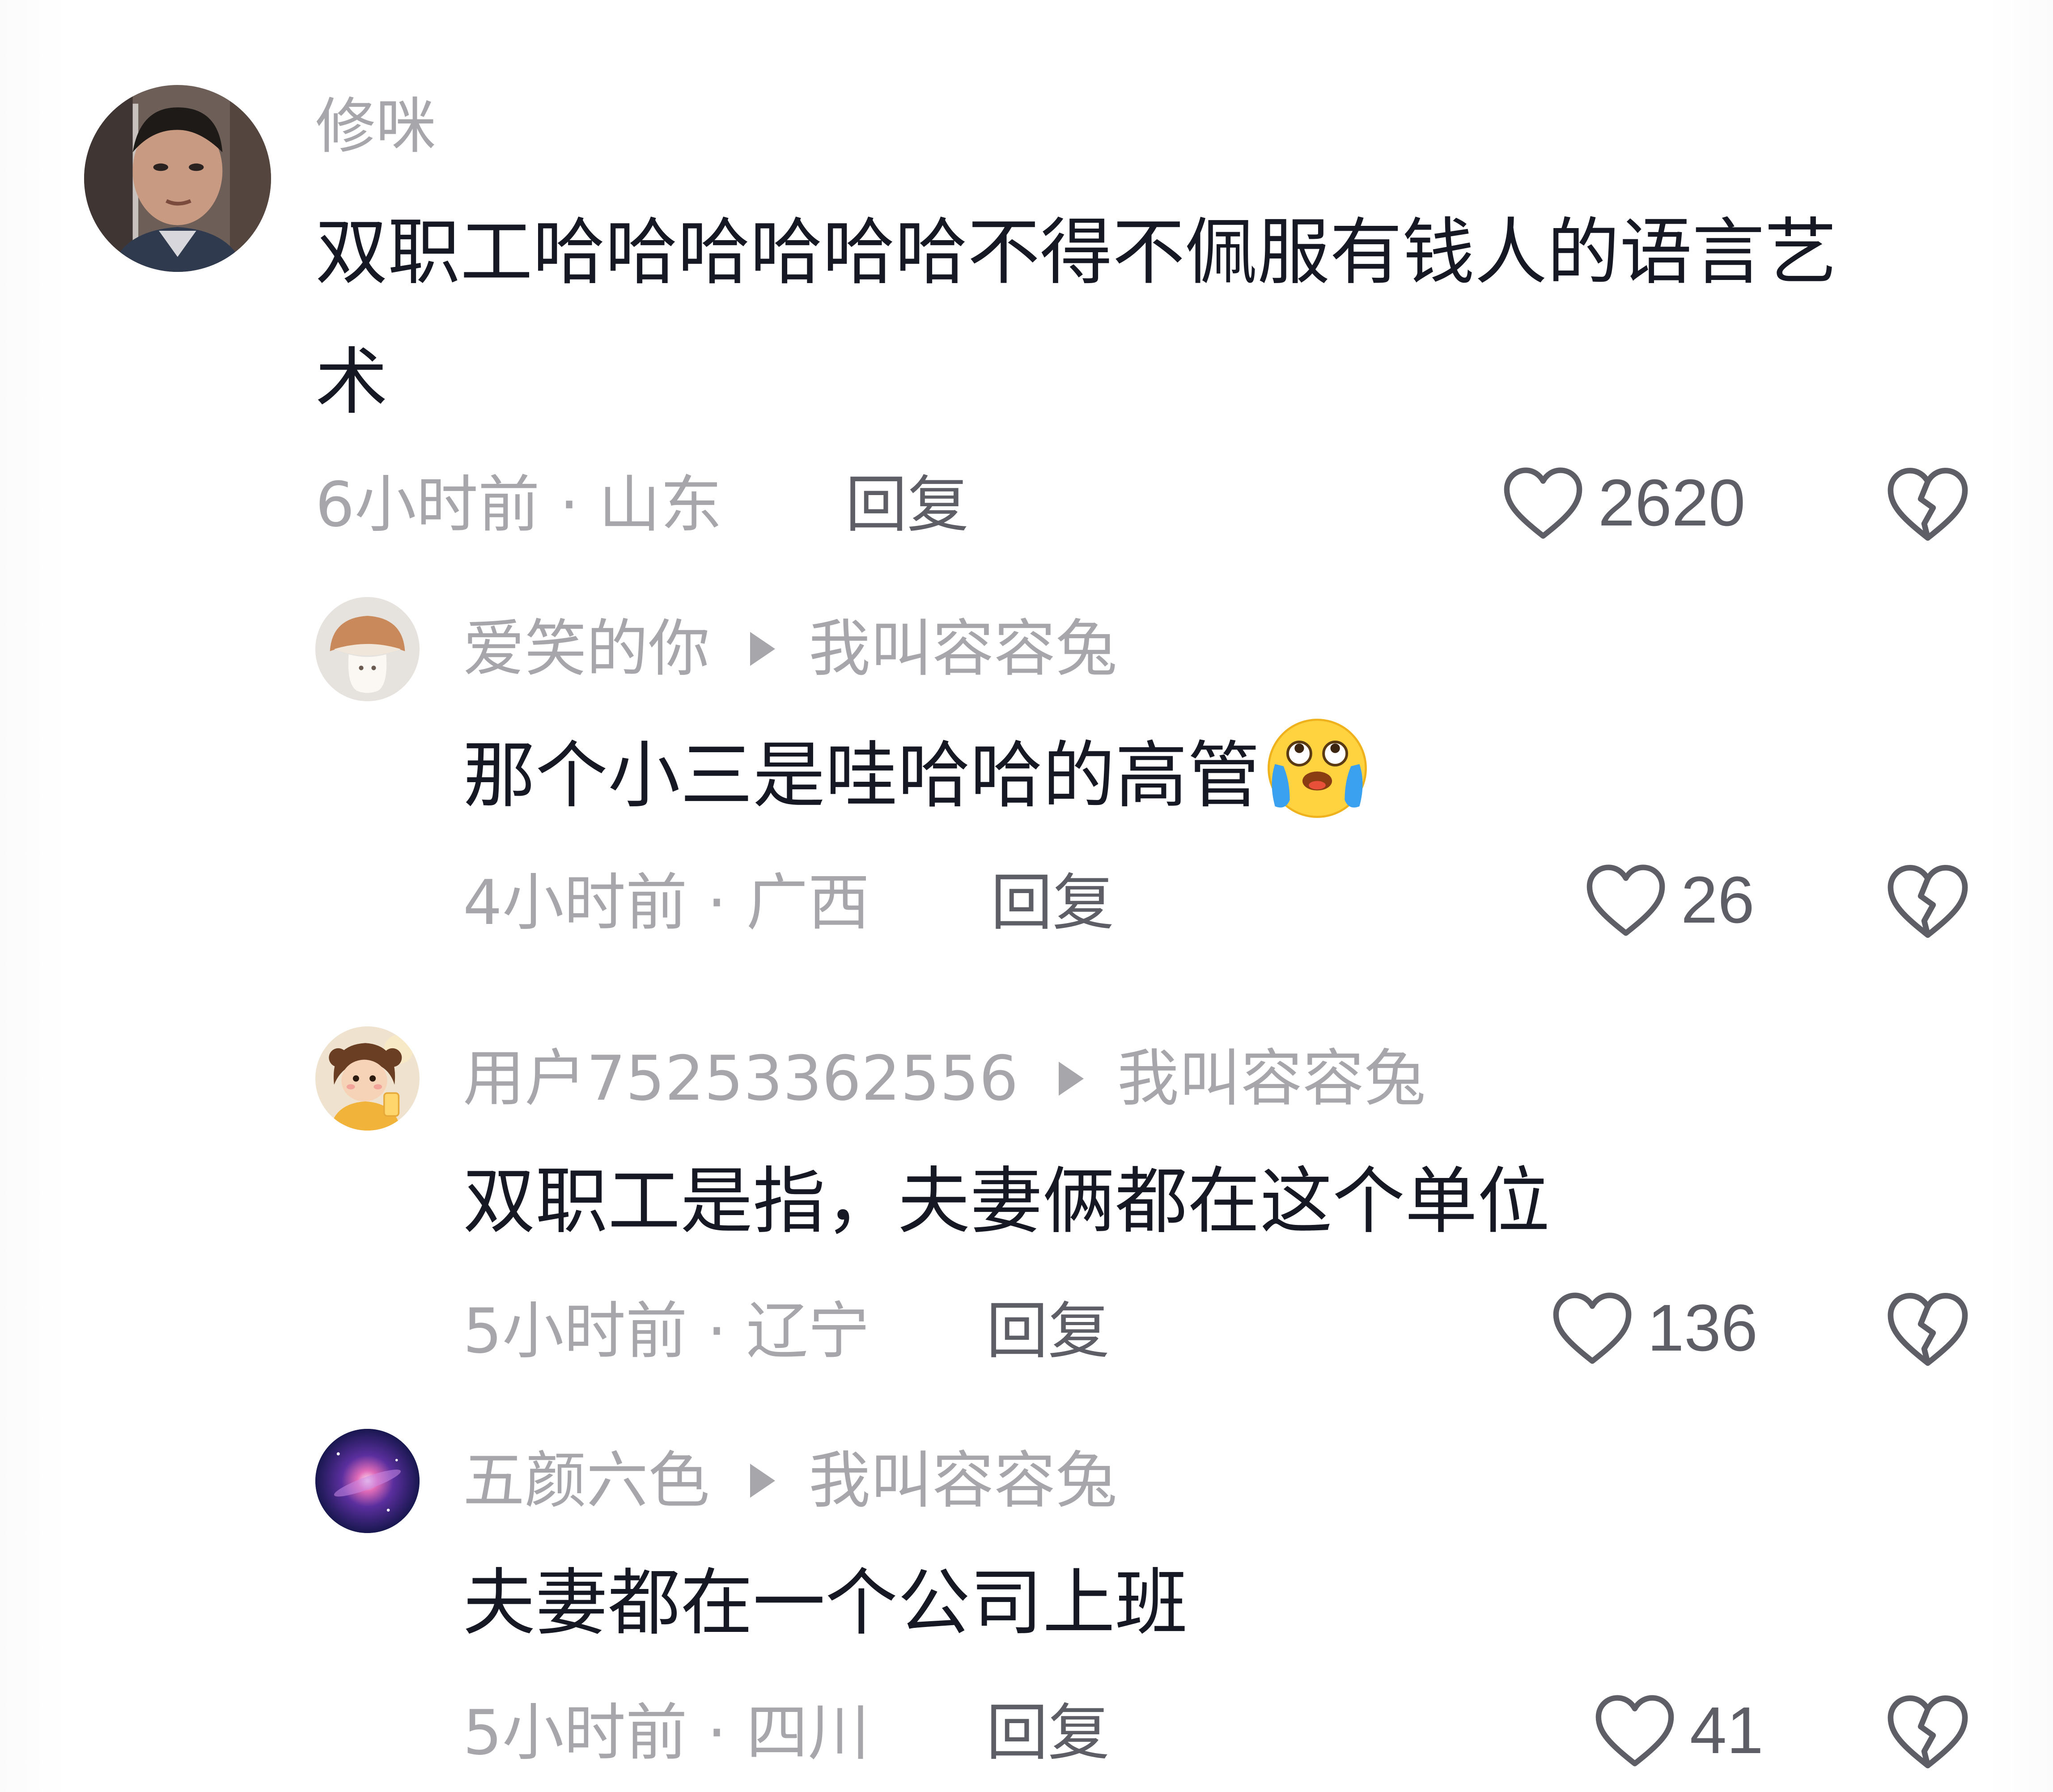 This screenshot has width=2053, height=1792. Describe the element at coordinates (1672, 503) in the screenshot. I see `like-count: 2620` at that location.